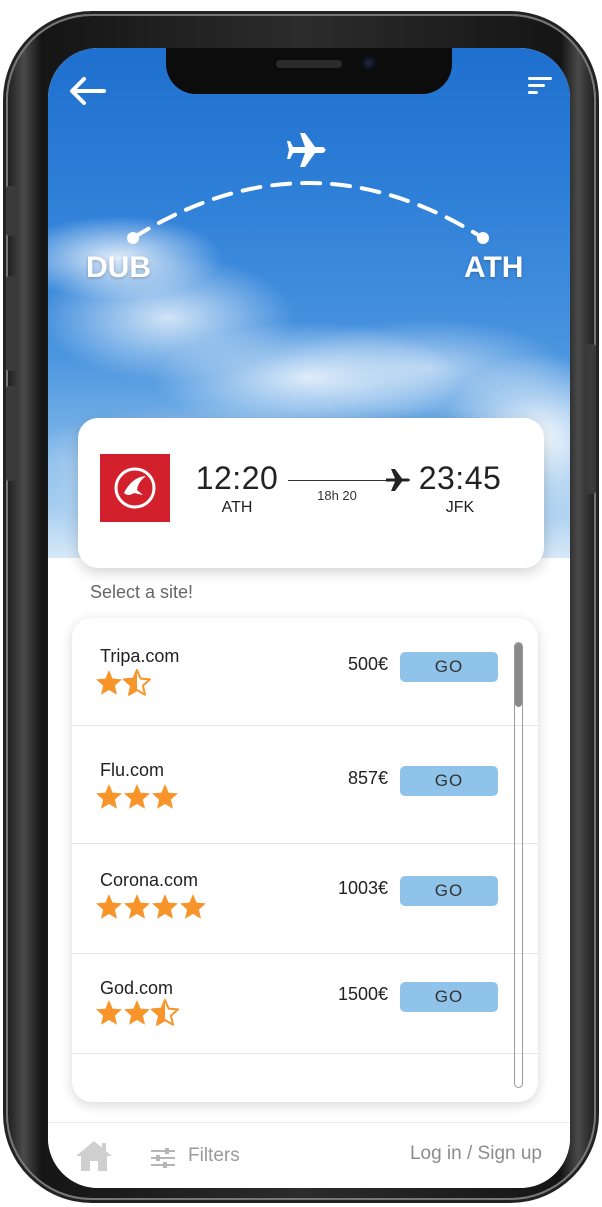 Image resolution: width=602 pixels, height=1207 pixels. Describe the element at coordinates (137, 988) in the screenshot. I see `site-name: God.com` at that location.